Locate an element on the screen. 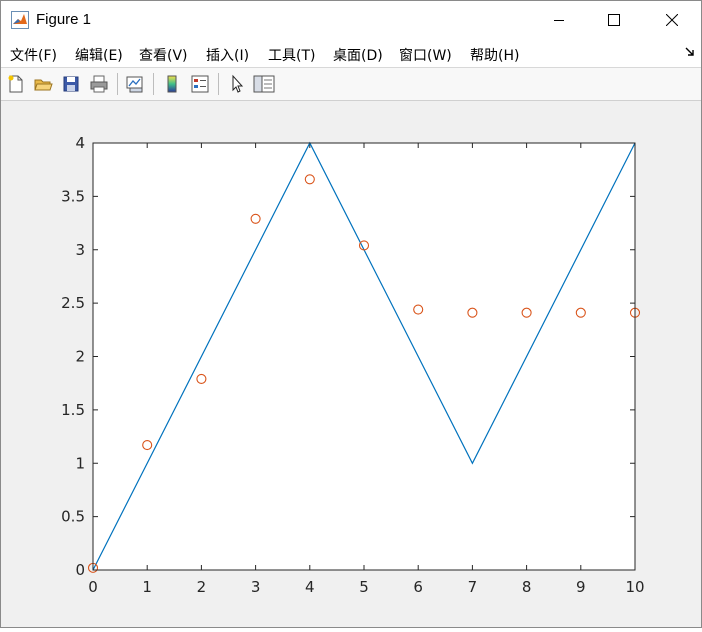  maximize-button is located at coordinates (614, 20).